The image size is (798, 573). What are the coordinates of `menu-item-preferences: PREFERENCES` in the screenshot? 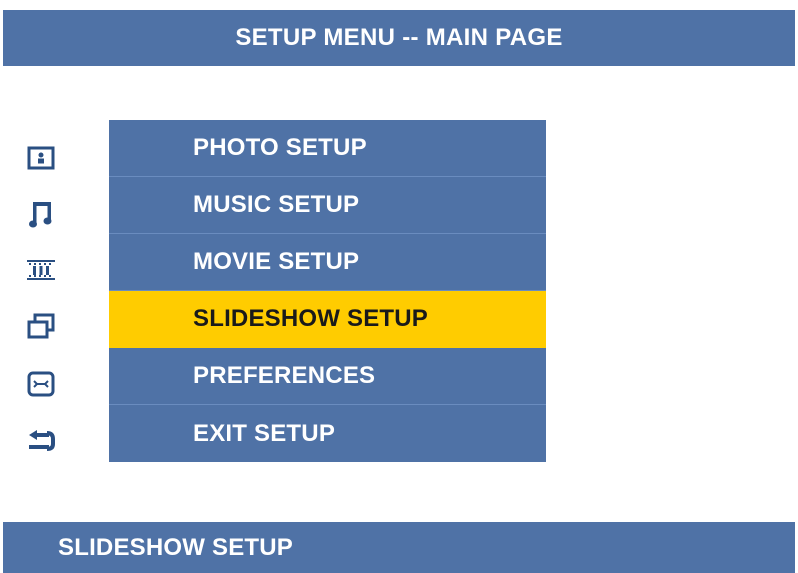 It's located at (327, 376).